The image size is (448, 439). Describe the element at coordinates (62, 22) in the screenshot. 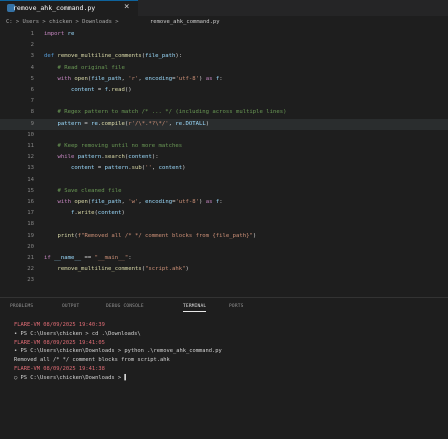

I see `breadcrumb-path: C: > Users > chicken > Downloads >` at that location.